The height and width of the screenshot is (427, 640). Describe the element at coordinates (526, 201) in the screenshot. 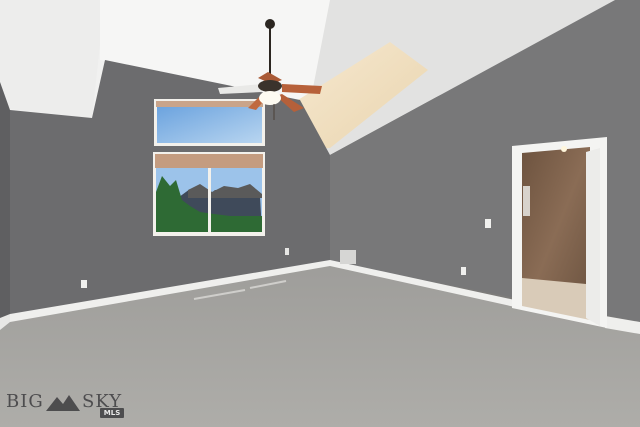

I see `towel` at that location.